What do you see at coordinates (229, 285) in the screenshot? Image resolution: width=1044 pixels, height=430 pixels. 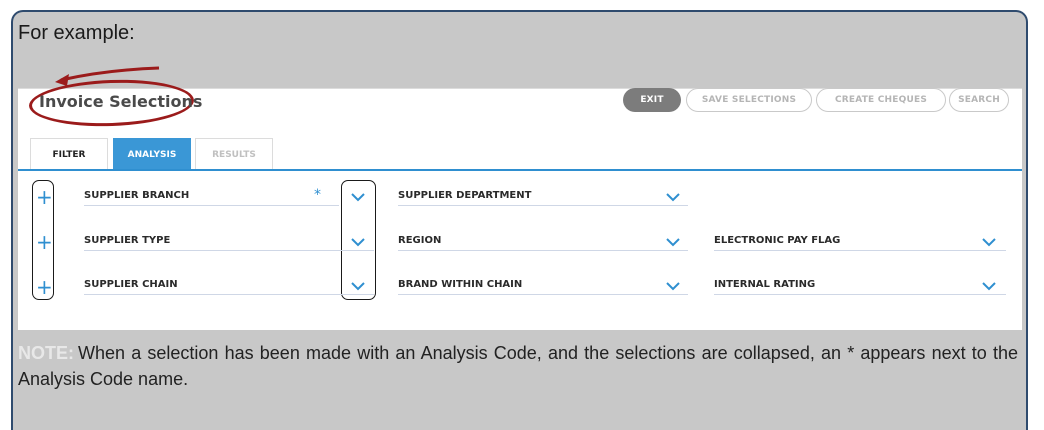 I see `field-supplier-chain: SUPPLIER CHAIN` at bounding box center [229, 285].